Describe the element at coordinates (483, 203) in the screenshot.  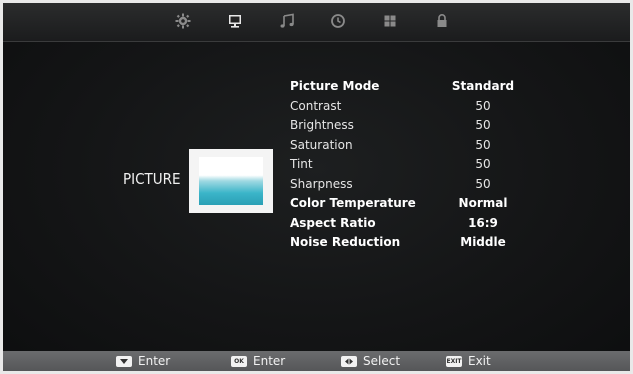
I see `setting-value: Normal` at that location.